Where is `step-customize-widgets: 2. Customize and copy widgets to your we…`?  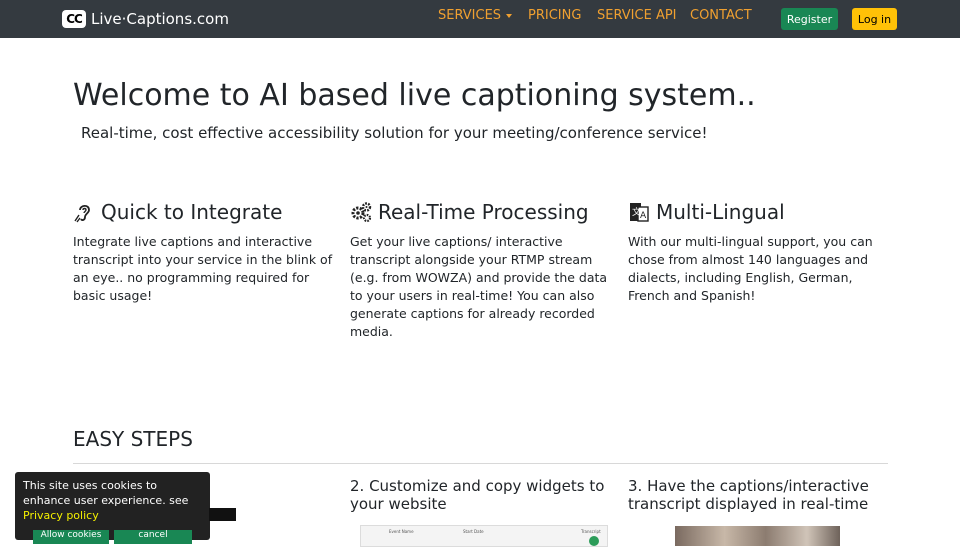 step-customize-widgets: 2. Customize and copy widgets to your we… is located at coordinates (477, 495).